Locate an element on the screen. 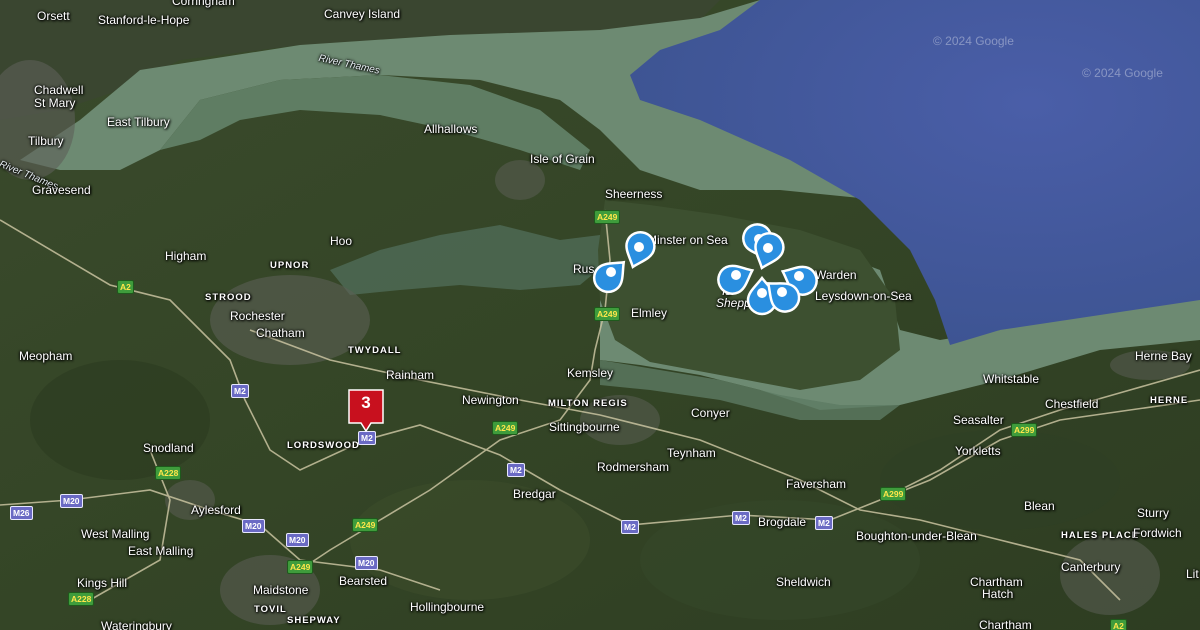 The height and width of the screenshot is (630, 1200). place-label: Whitstable is located at coordinates (1011, 379).